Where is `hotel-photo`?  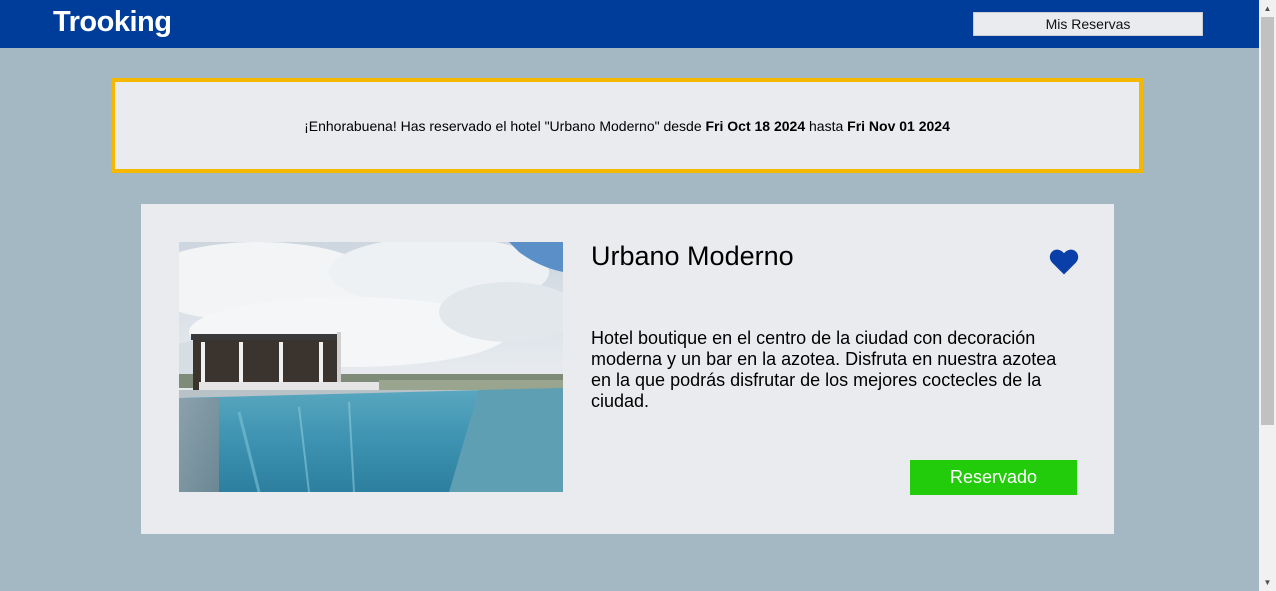
hotel-photo is located at coordinates (371, 367).